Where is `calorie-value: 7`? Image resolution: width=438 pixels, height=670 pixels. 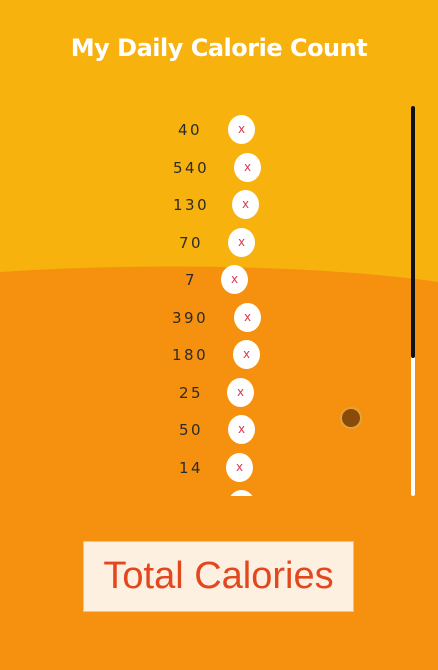 calorie-value: 7 is located at coordinates (191, 280).